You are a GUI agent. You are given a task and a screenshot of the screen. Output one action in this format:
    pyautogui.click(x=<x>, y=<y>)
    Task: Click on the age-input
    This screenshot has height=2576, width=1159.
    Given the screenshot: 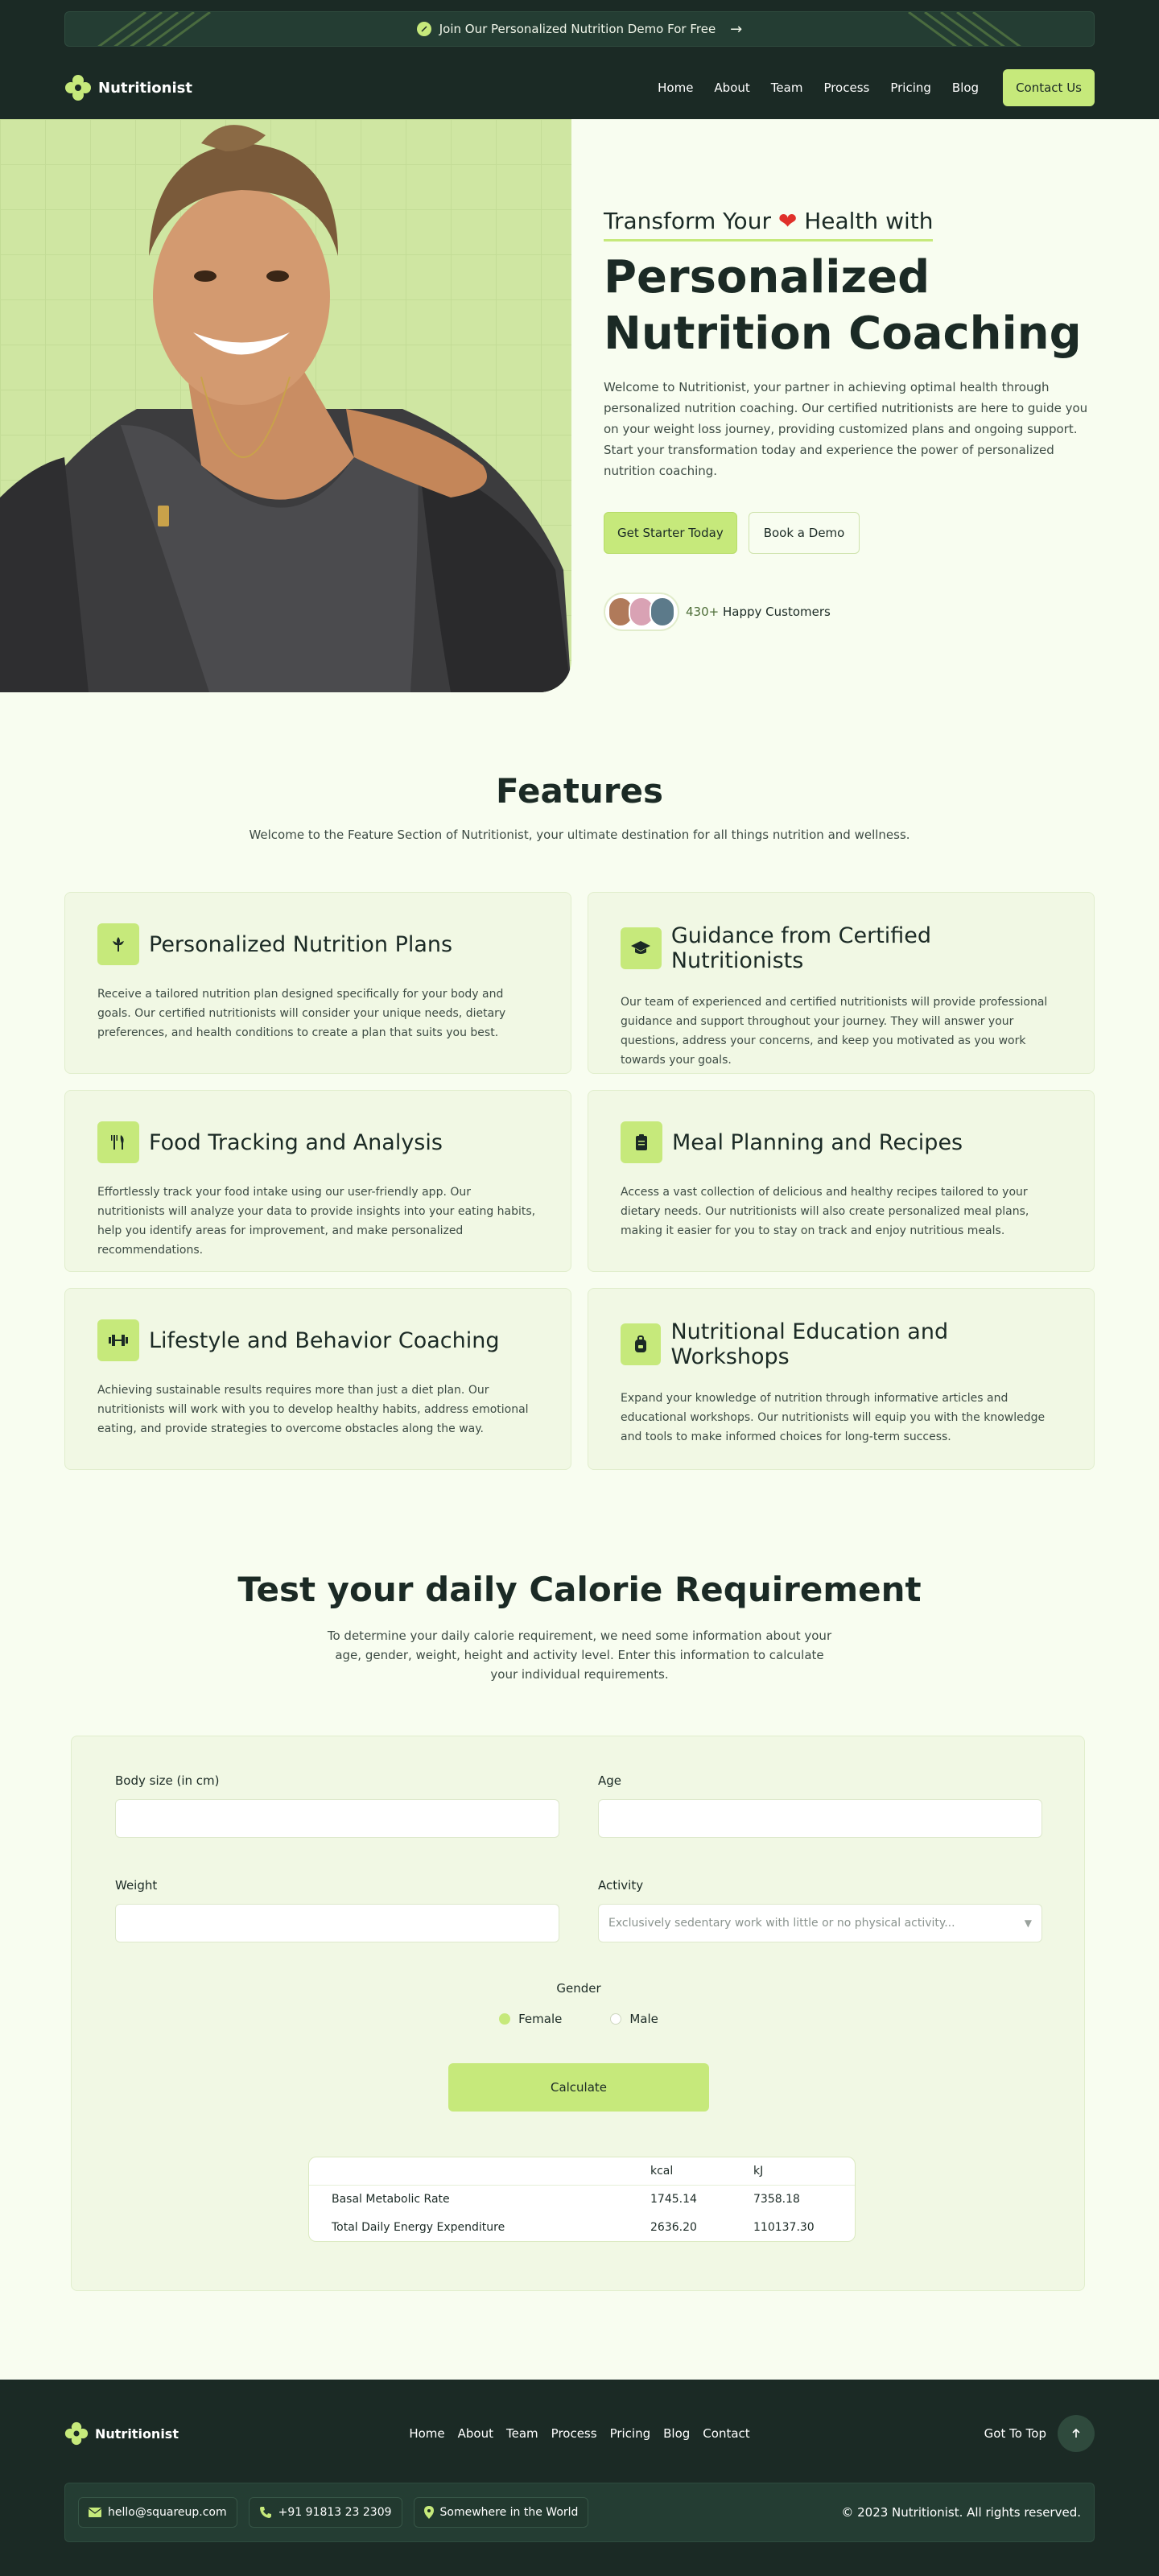 What is the action you would take?
    pyautogui.click(x=820, y=1818)
    